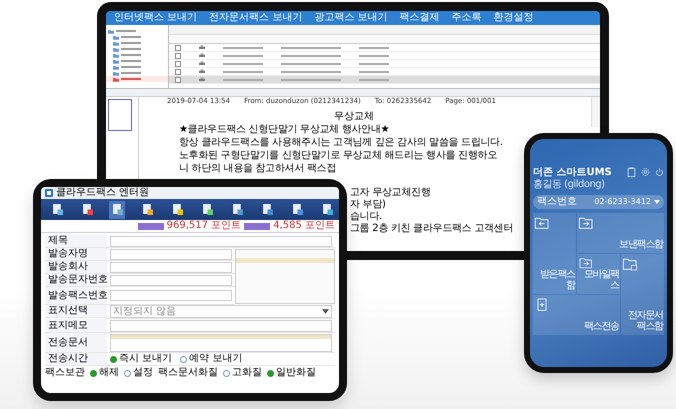 Image resolution: width=676 pixels, height=409 pixels. What do you see at coordinates (242, 373) in the screenshot?
I see `radio-option: 고화질` at bounding box center [242, 373].